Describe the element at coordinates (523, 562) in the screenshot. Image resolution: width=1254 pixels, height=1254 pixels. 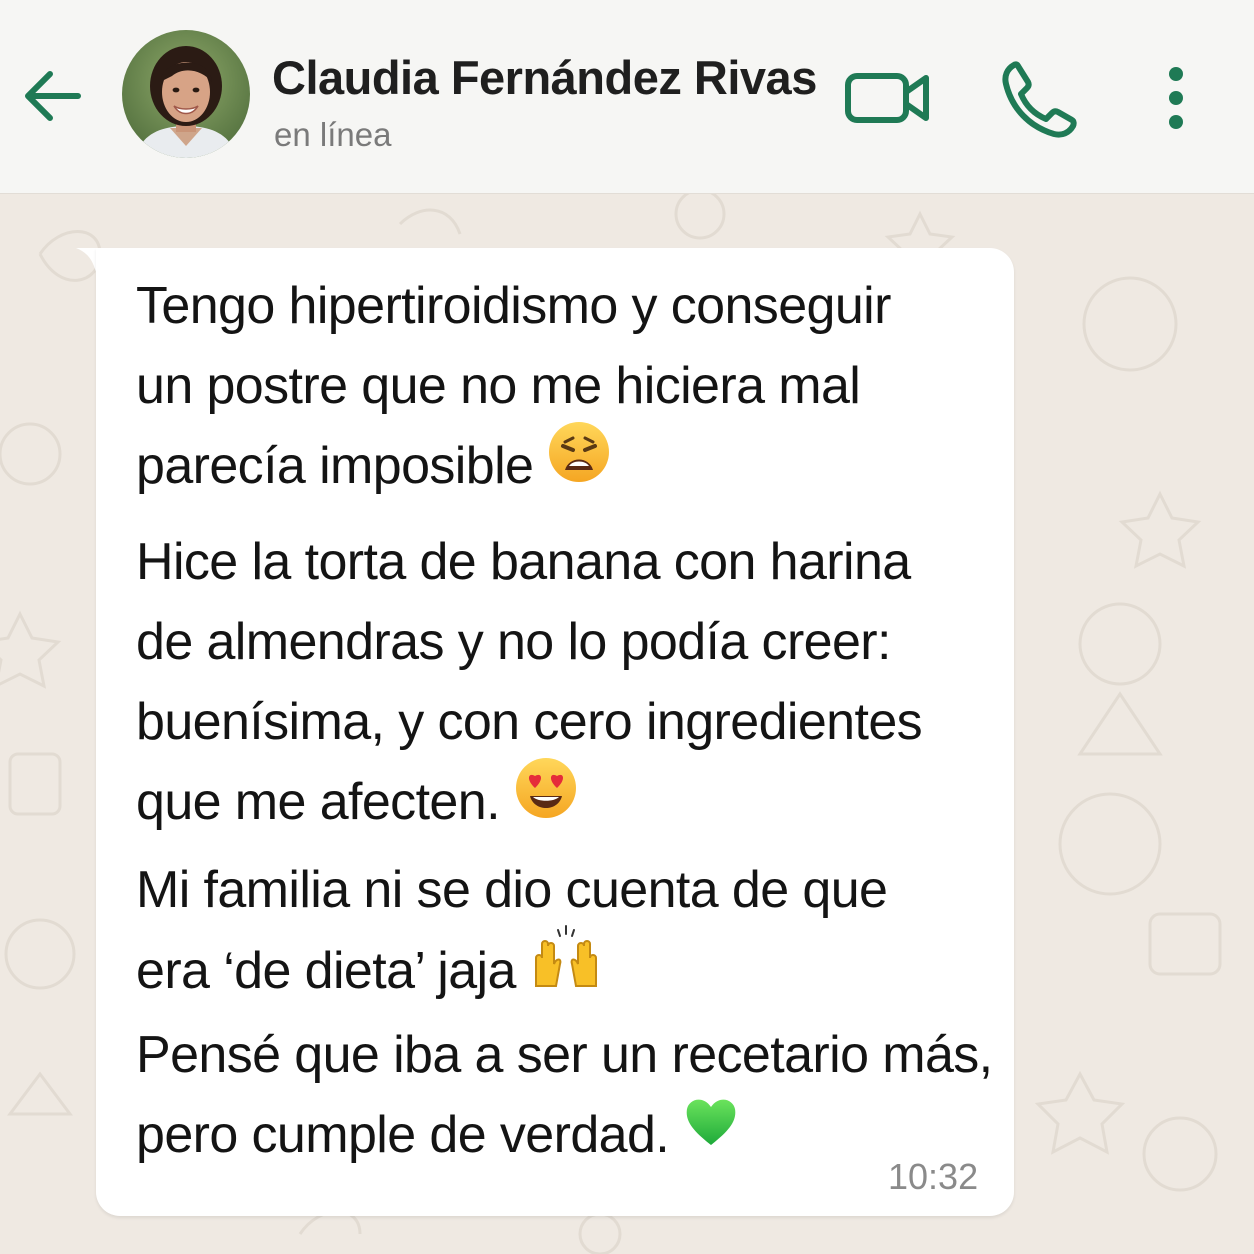
I see `message-line: Hice la torta de banana con harina` at that location.